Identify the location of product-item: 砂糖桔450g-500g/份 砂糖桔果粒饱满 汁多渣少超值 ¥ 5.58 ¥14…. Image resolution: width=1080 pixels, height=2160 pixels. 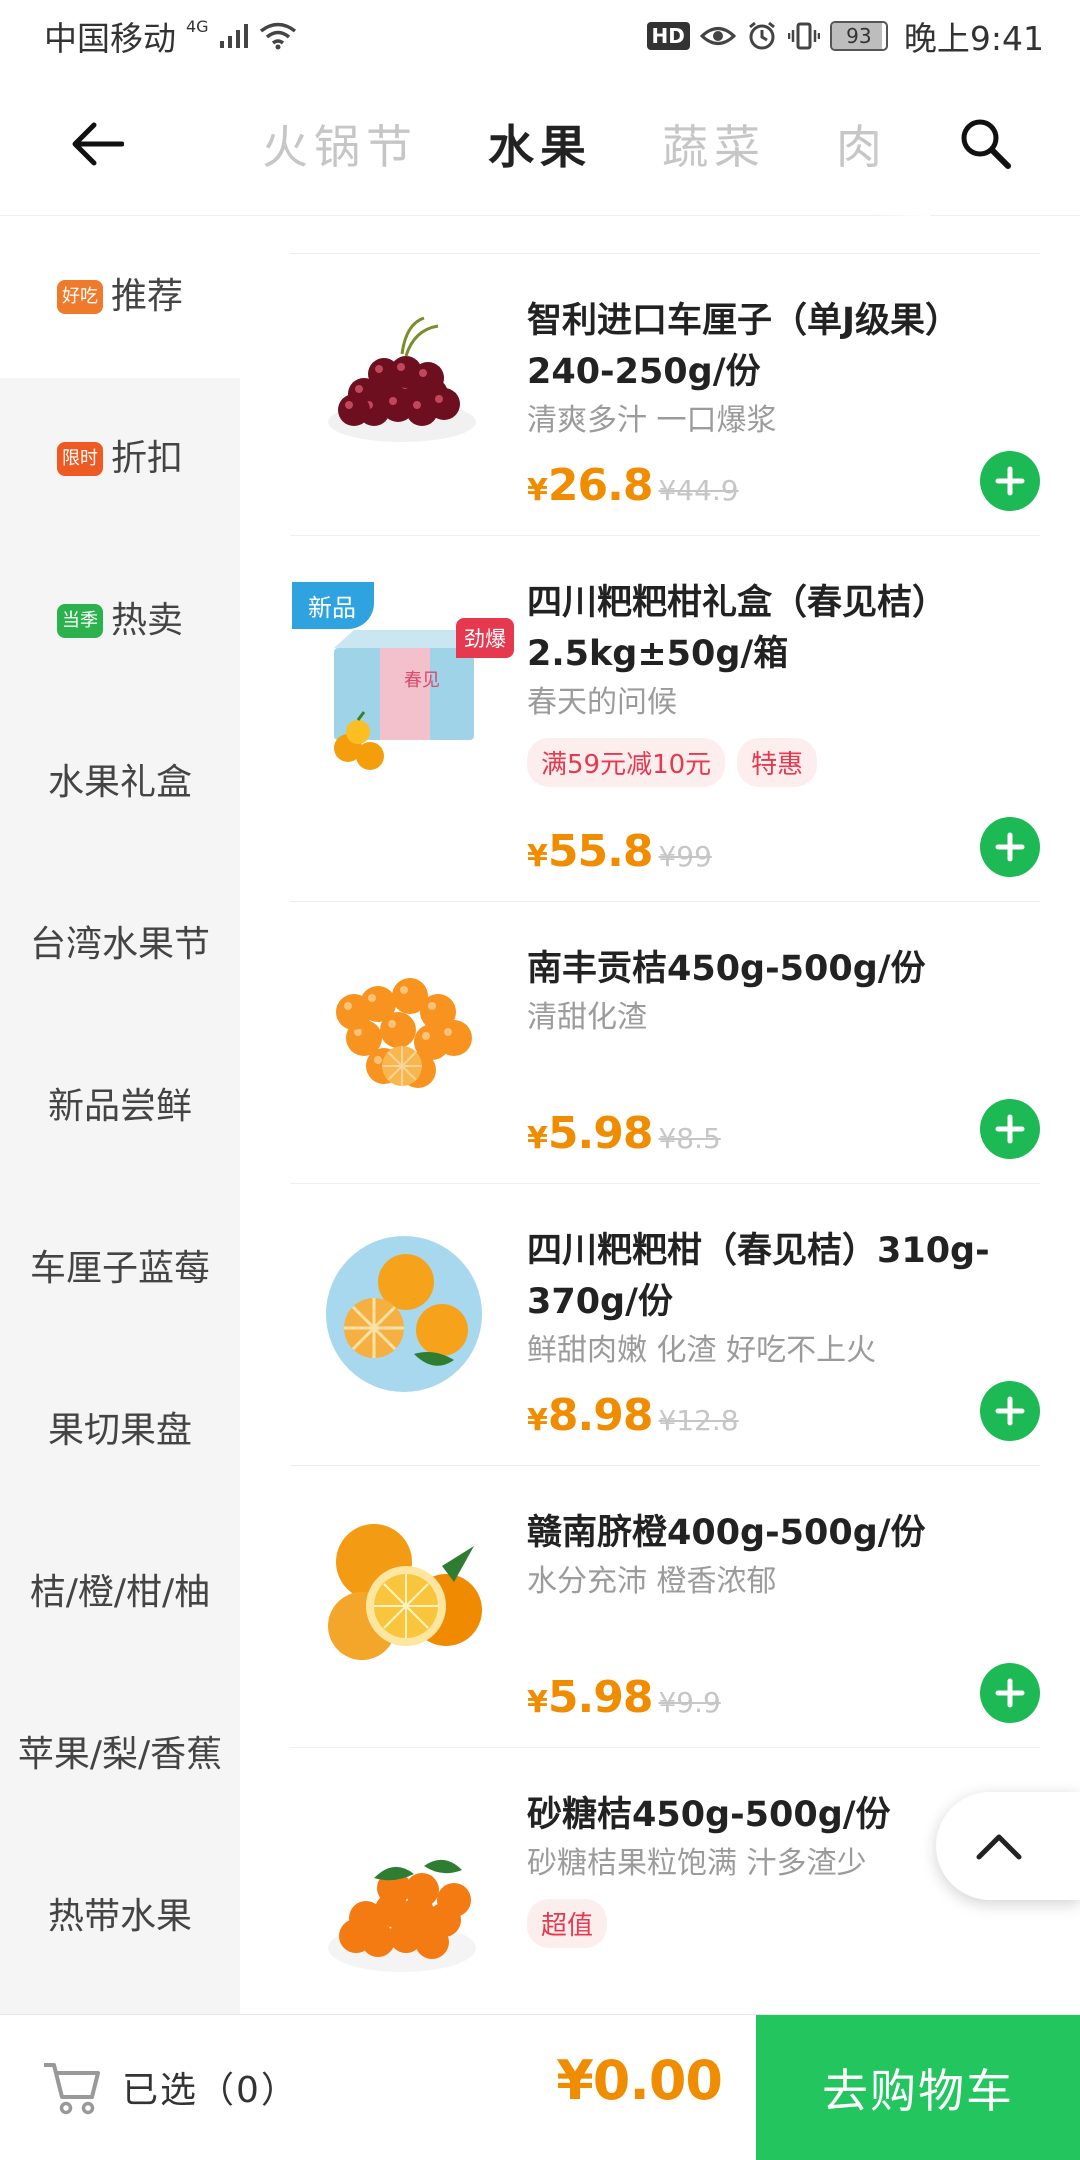
(665, 1881).